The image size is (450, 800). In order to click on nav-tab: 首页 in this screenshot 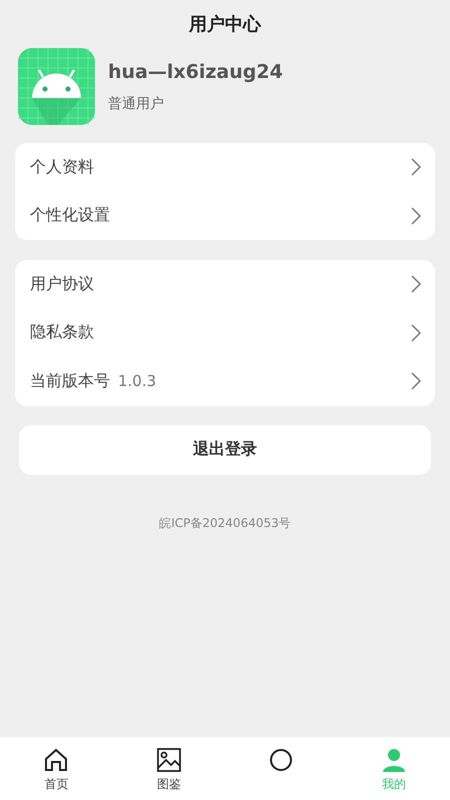, I will do `click(56, 768)`.